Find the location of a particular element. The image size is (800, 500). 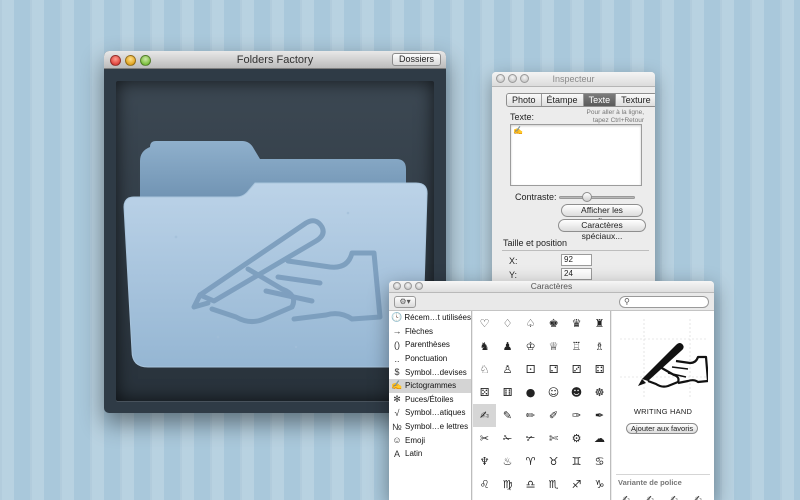

category-item: A Latin is located at coordinates (430, 454).